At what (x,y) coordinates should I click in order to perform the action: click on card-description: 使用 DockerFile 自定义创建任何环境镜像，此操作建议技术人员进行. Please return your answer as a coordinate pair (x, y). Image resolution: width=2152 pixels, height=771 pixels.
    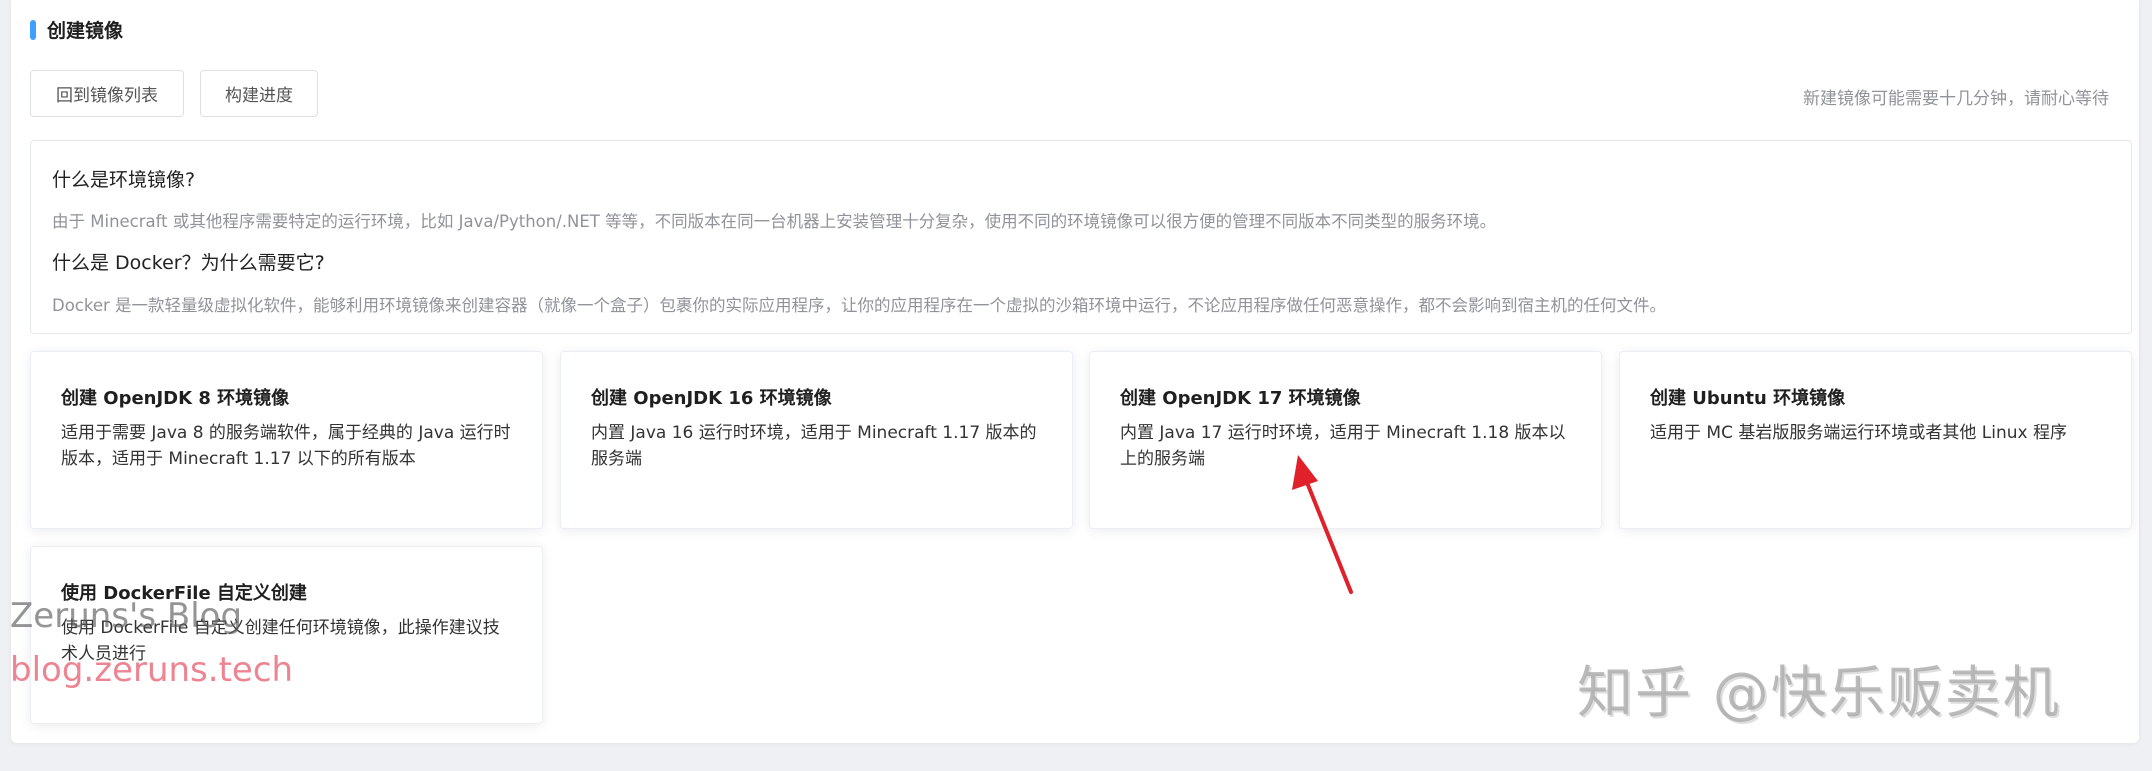
    Looking at the image, I should click on (280, 641).